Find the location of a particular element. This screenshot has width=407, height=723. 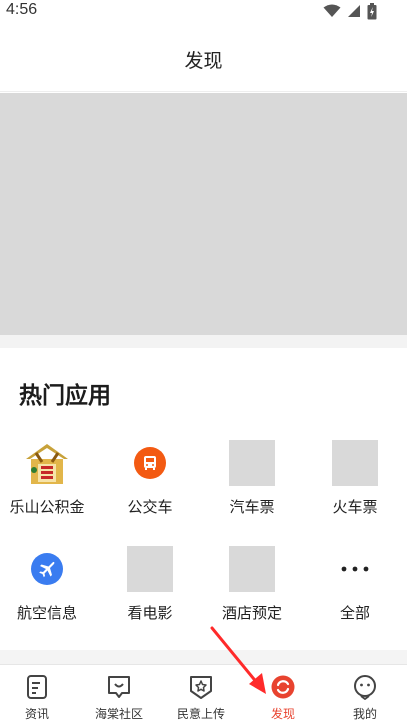

app-provident-fund: 乐山公积金 is located at coordinates (49, 485).